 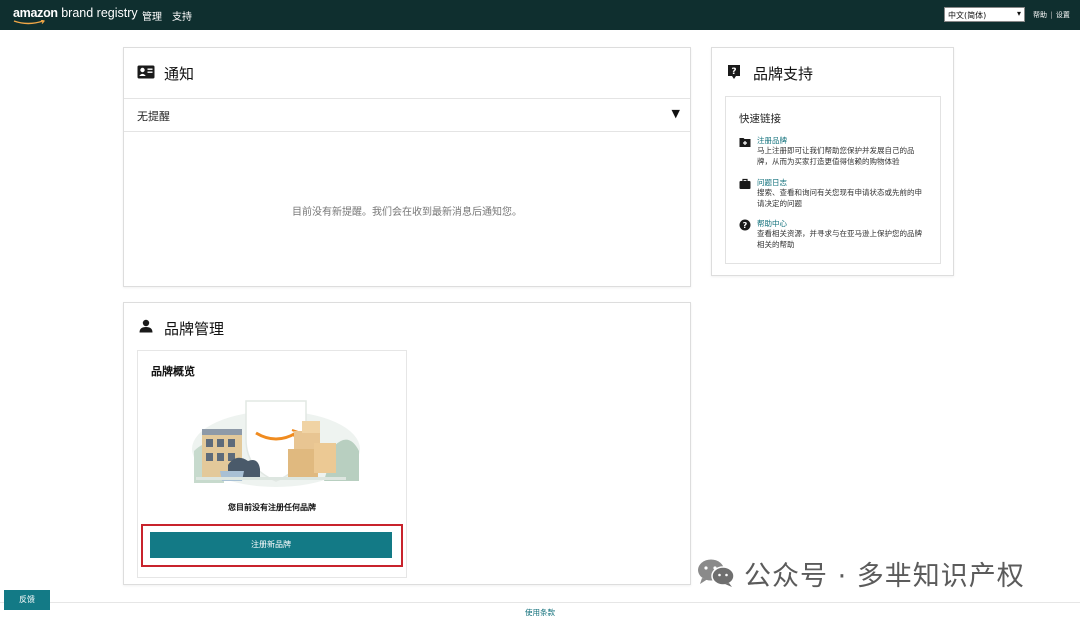 I want to click on amazon-brand-registry-logo: amazon brand registry, so click(x=75, y=15).